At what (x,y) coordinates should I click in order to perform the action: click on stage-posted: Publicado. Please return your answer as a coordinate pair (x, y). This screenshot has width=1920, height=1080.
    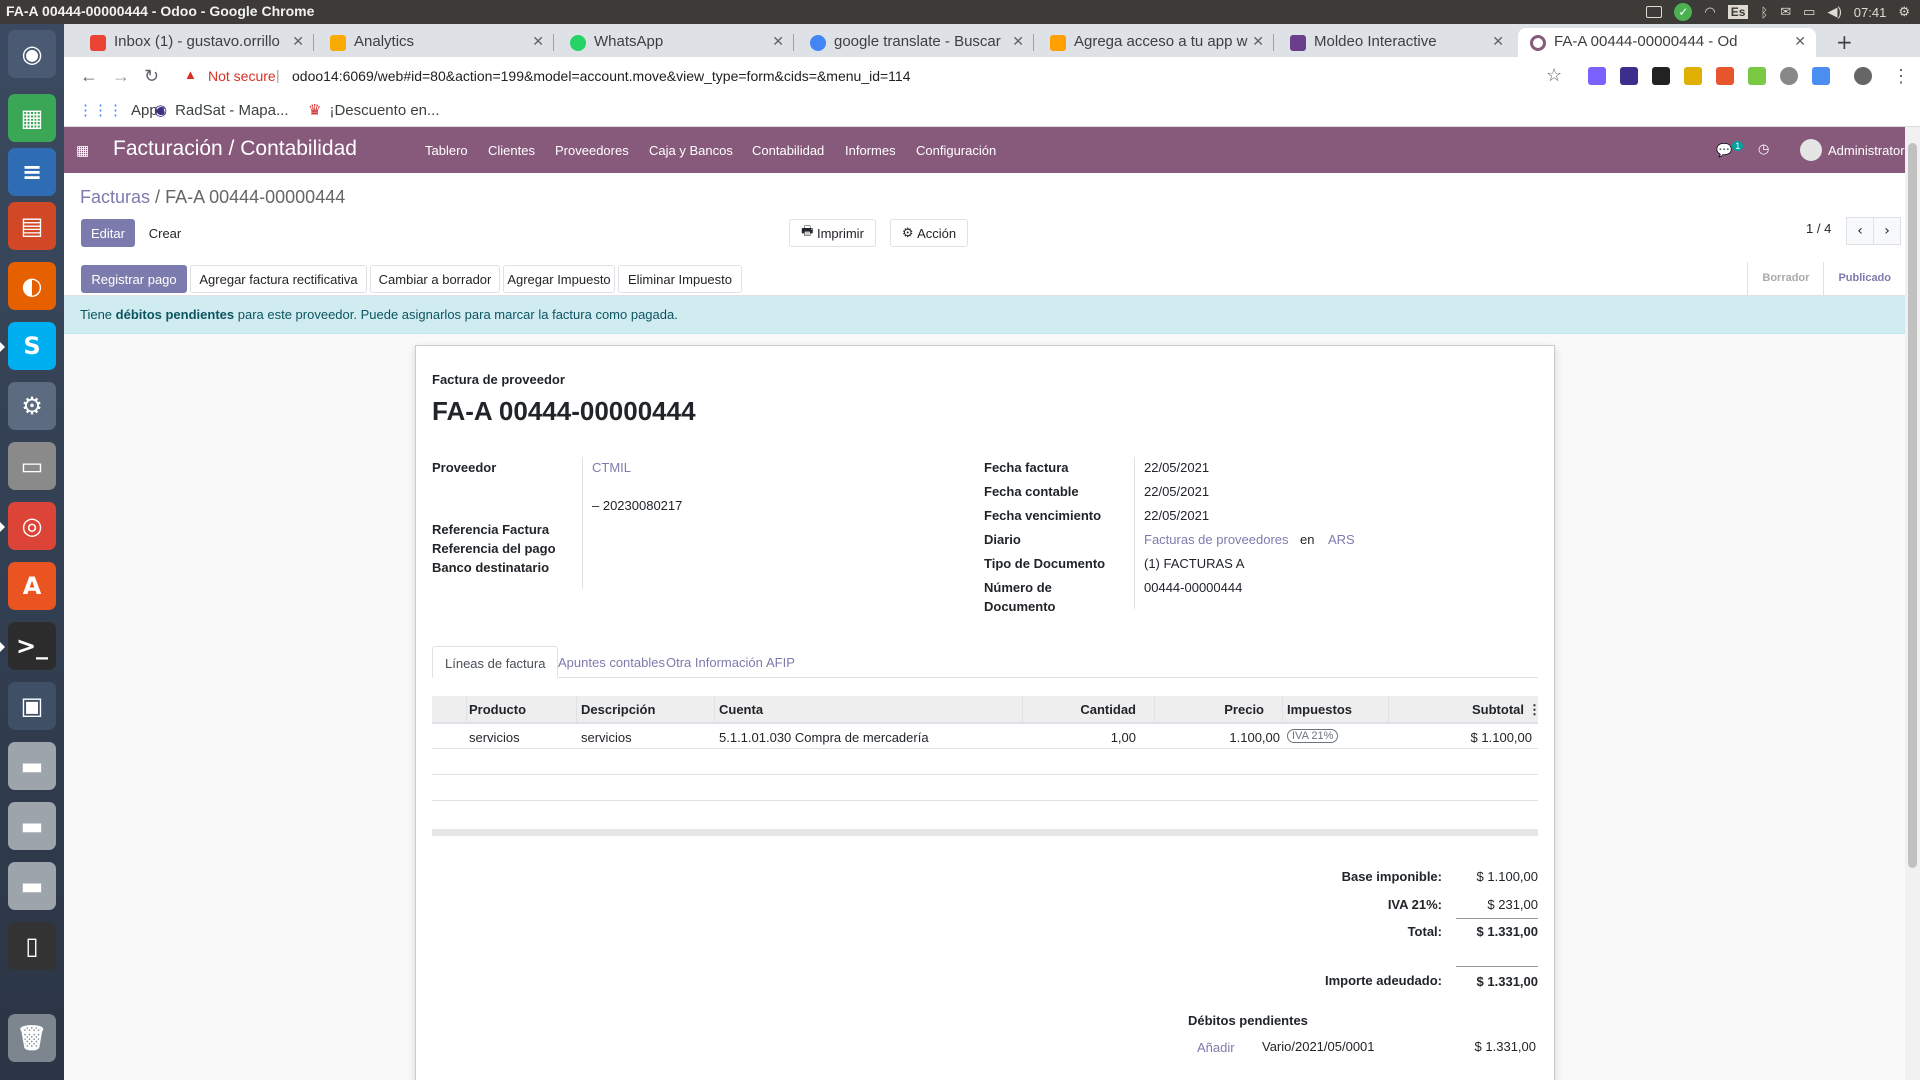
    Looking at the image, I should click on (1864, 278).